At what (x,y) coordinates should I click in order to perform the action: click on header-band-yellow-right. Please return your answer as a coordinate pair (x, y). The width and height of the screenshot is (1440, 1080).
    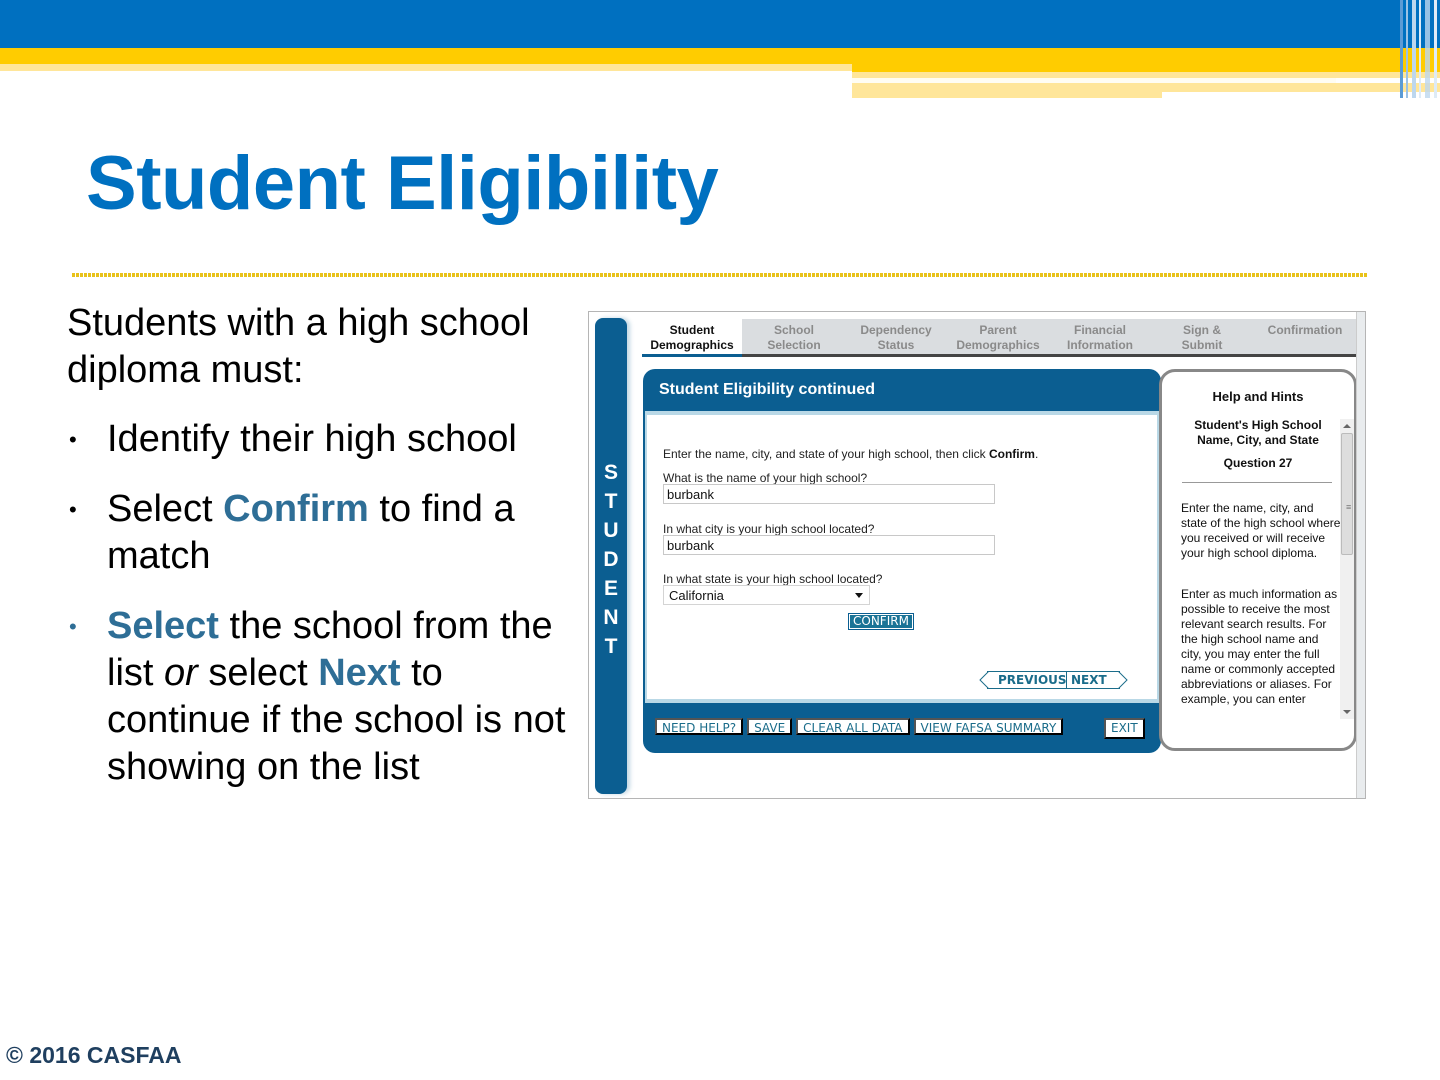
    Looking at the image, I should click on (1146, 68).